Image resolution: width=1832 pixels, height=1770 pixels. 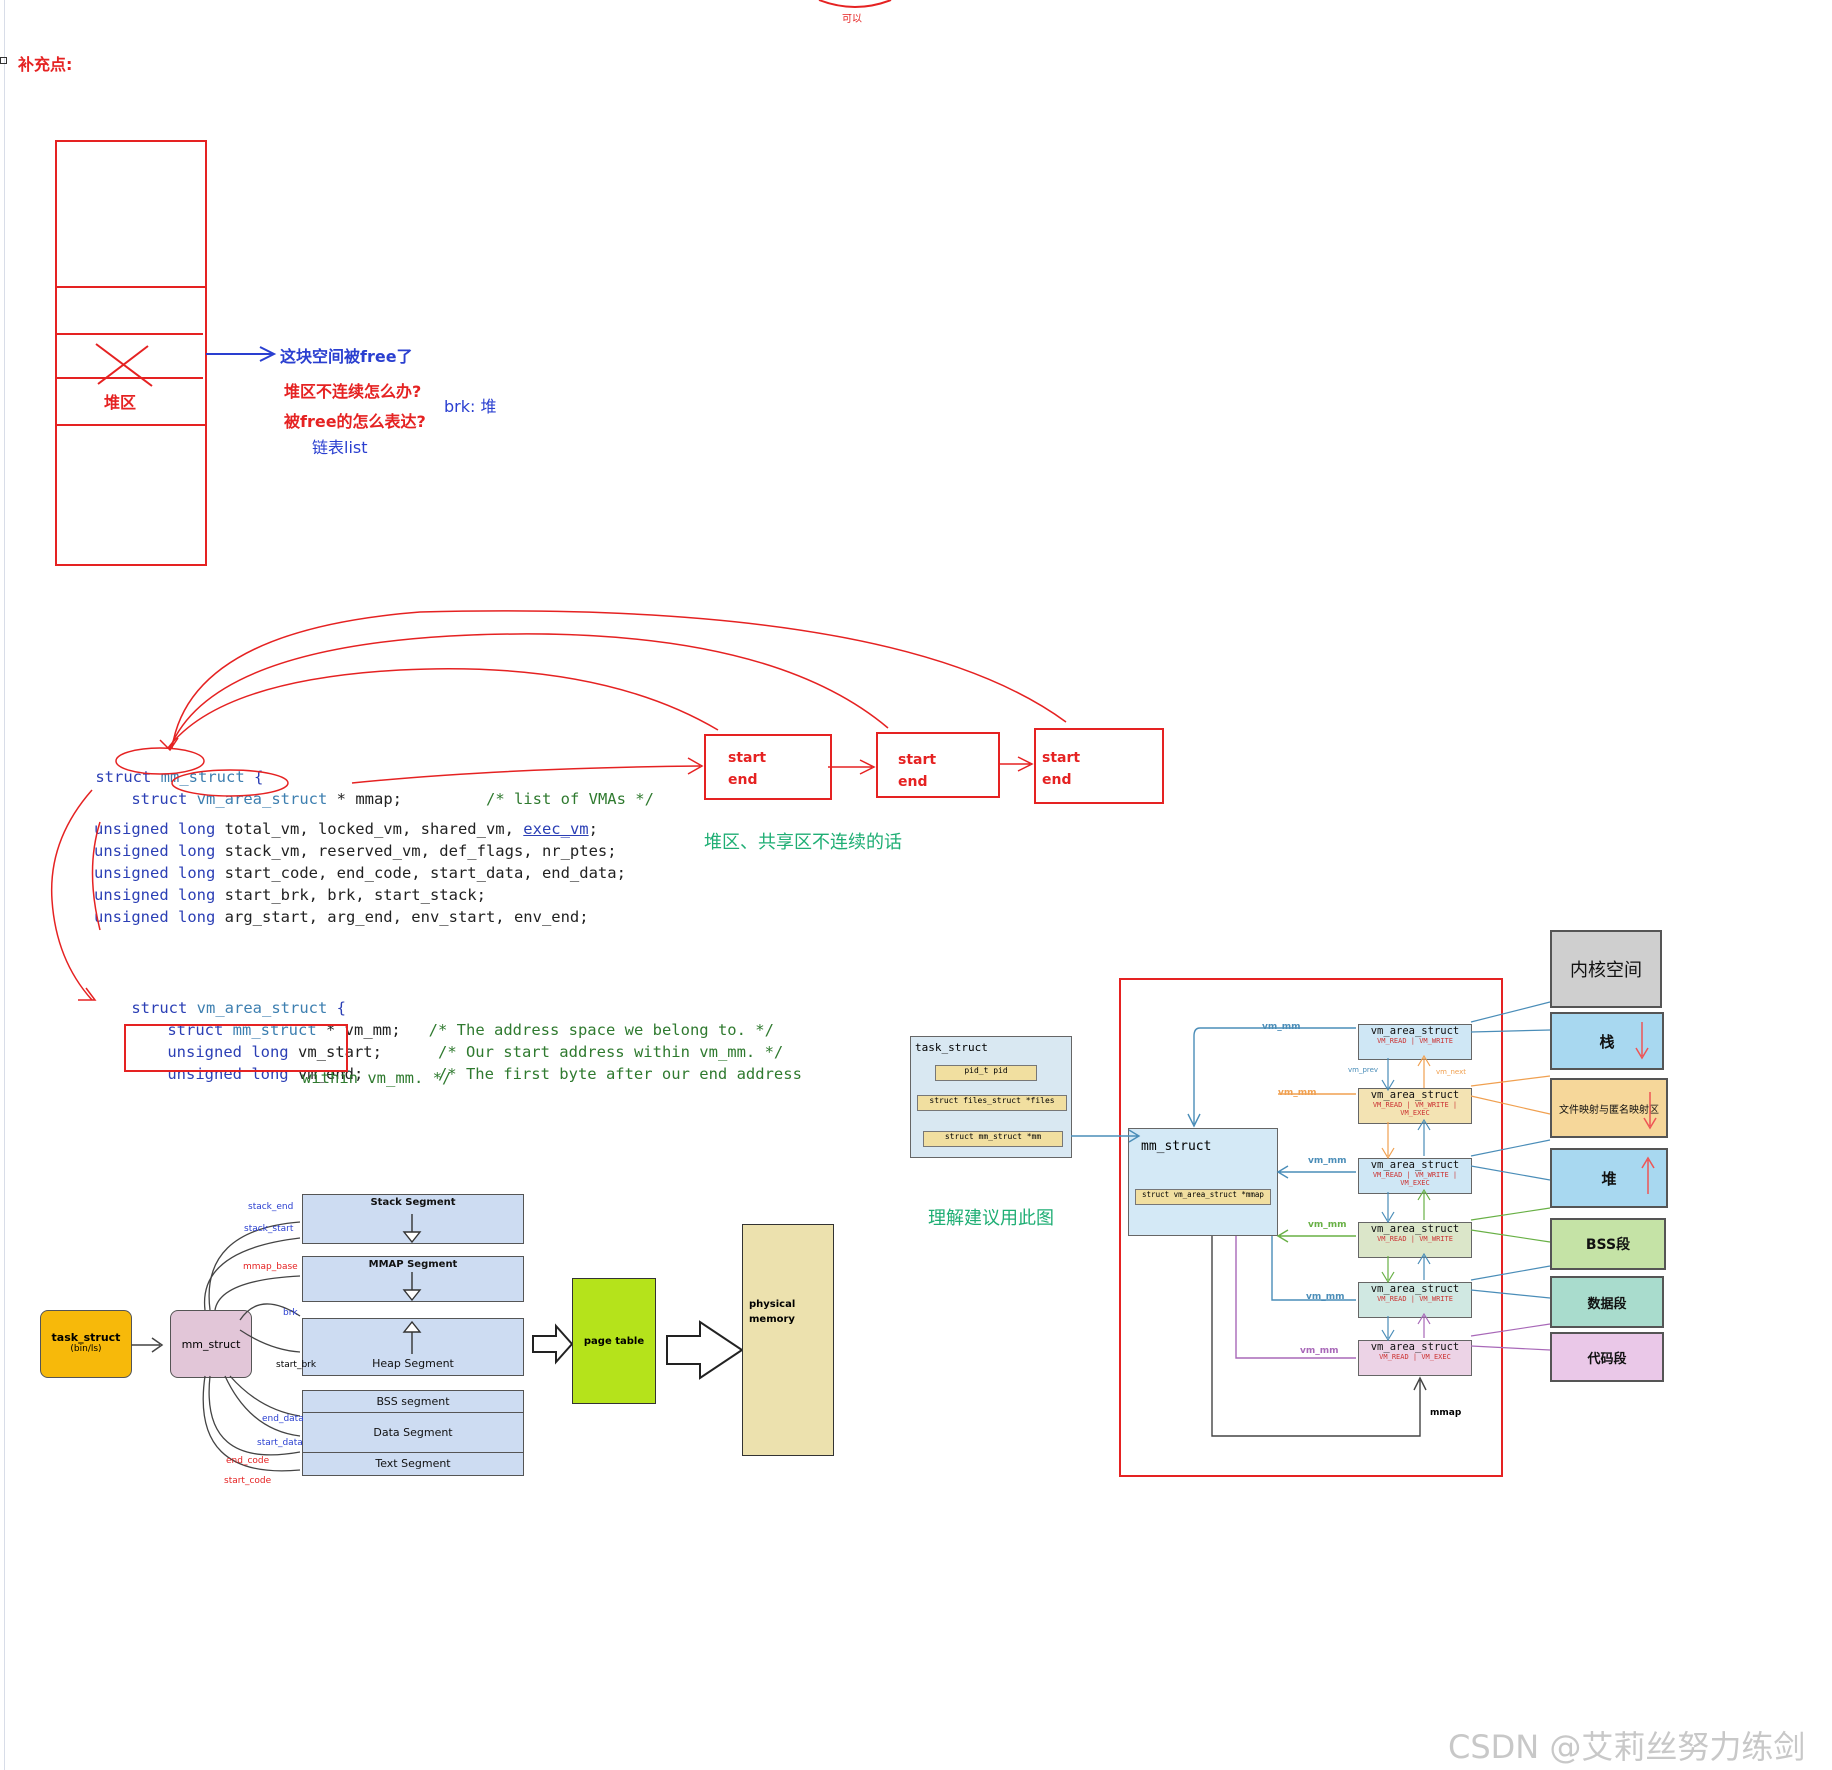 What do you see at coordinates (1319, 1351) in the screenshot?
I see `vm-mm-label-6: vm_mm` at bounding box center [1319, 1351].